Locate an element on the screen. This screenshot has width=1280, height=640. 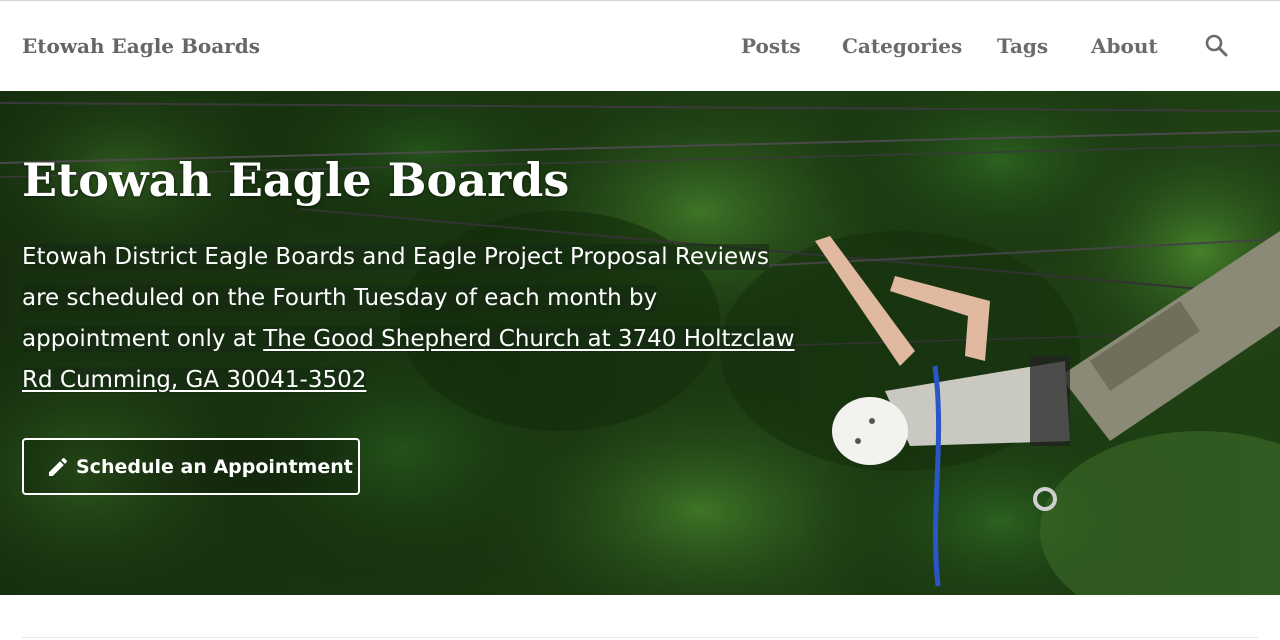
nav-about-link: About is located at coordinates (1124, 46).